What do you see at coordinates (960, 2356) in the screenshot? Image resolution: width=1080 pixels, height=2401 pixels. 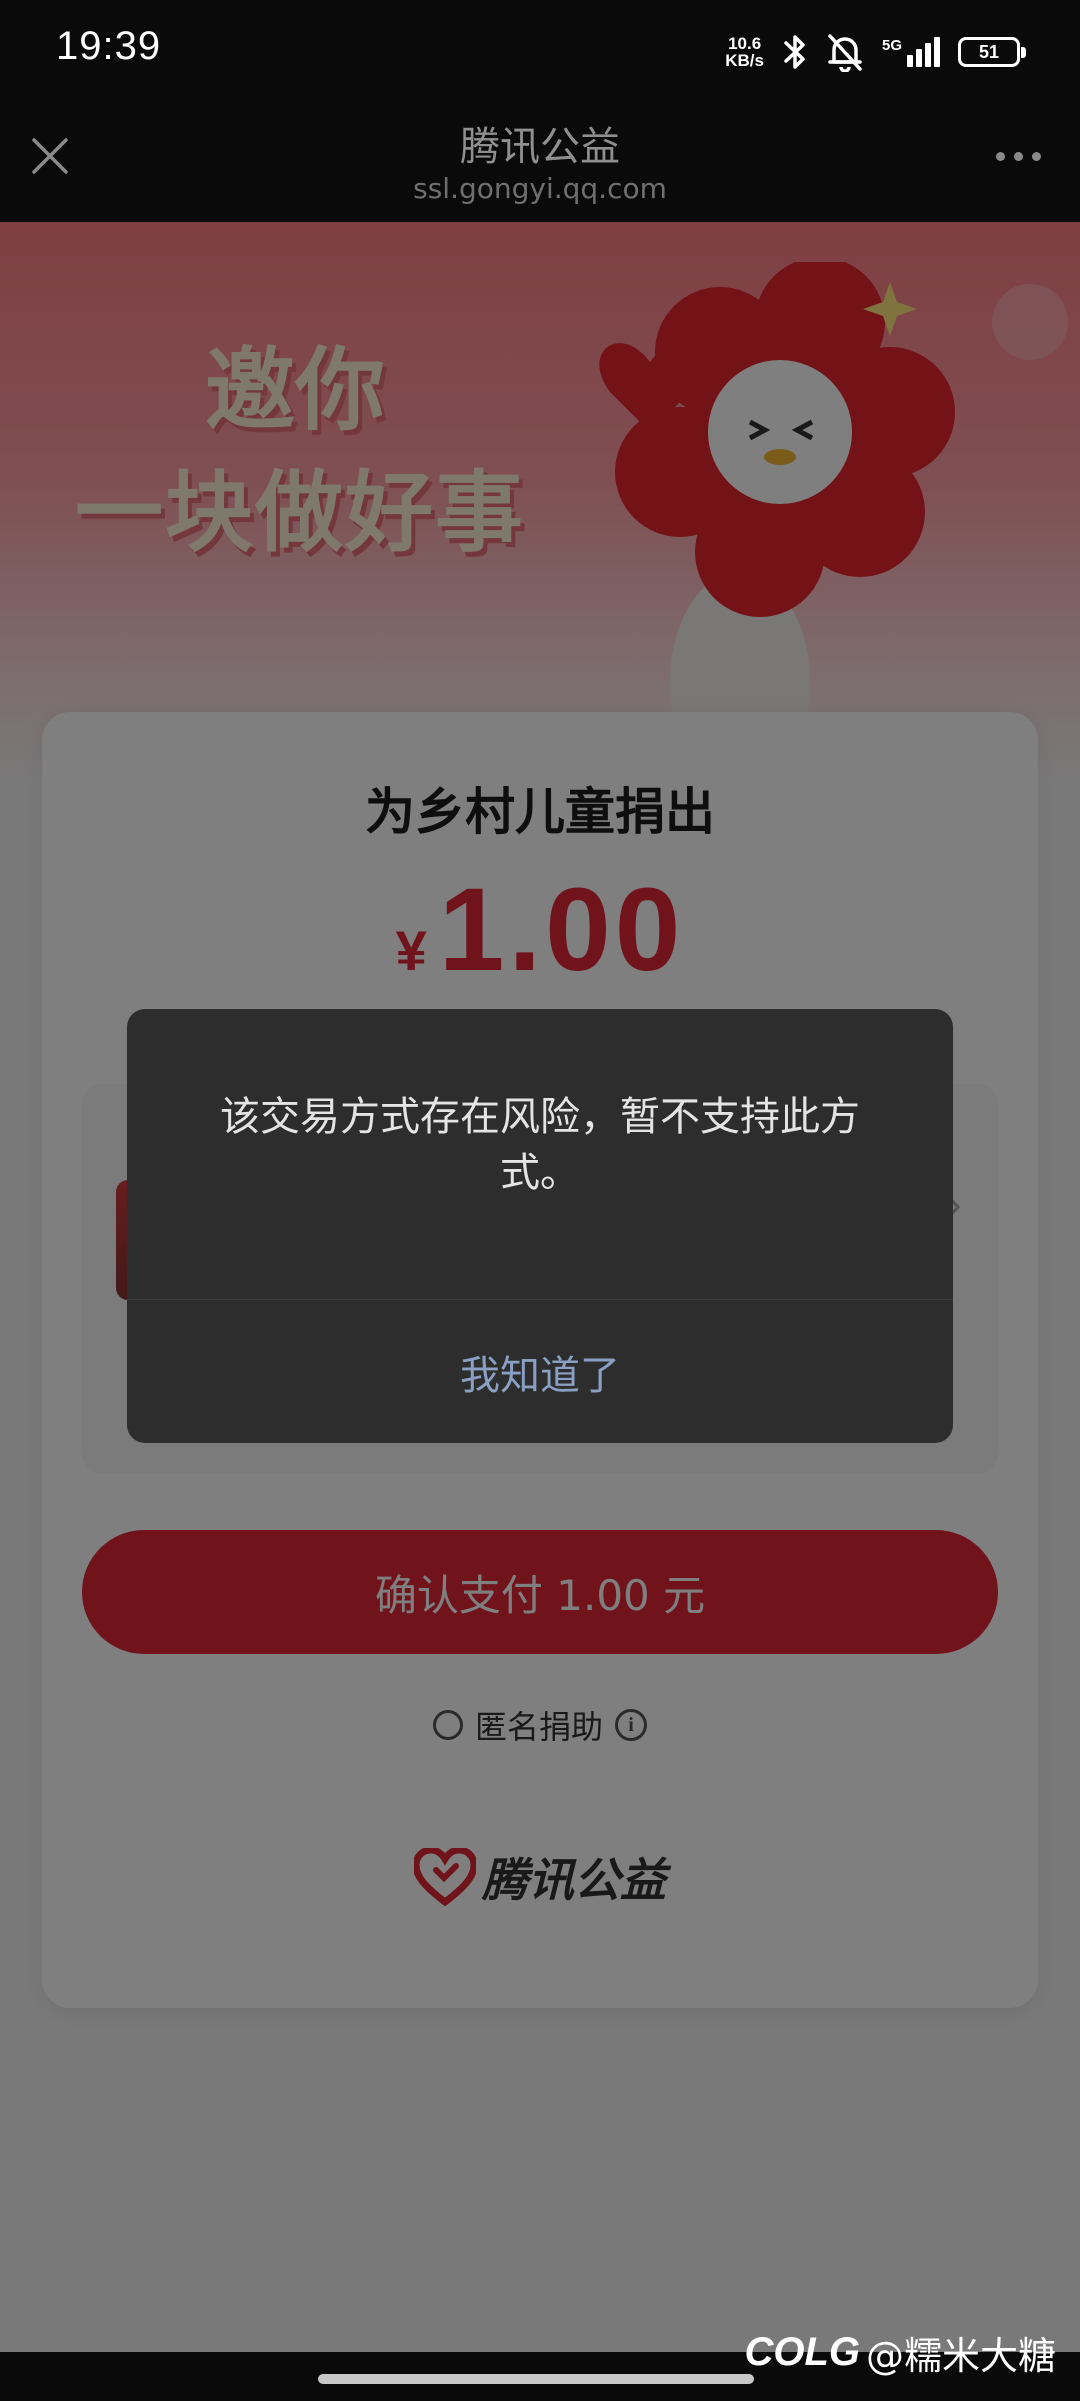 I see `watermark-handle: @糯米大糖` at bounding box center [960, 2356].